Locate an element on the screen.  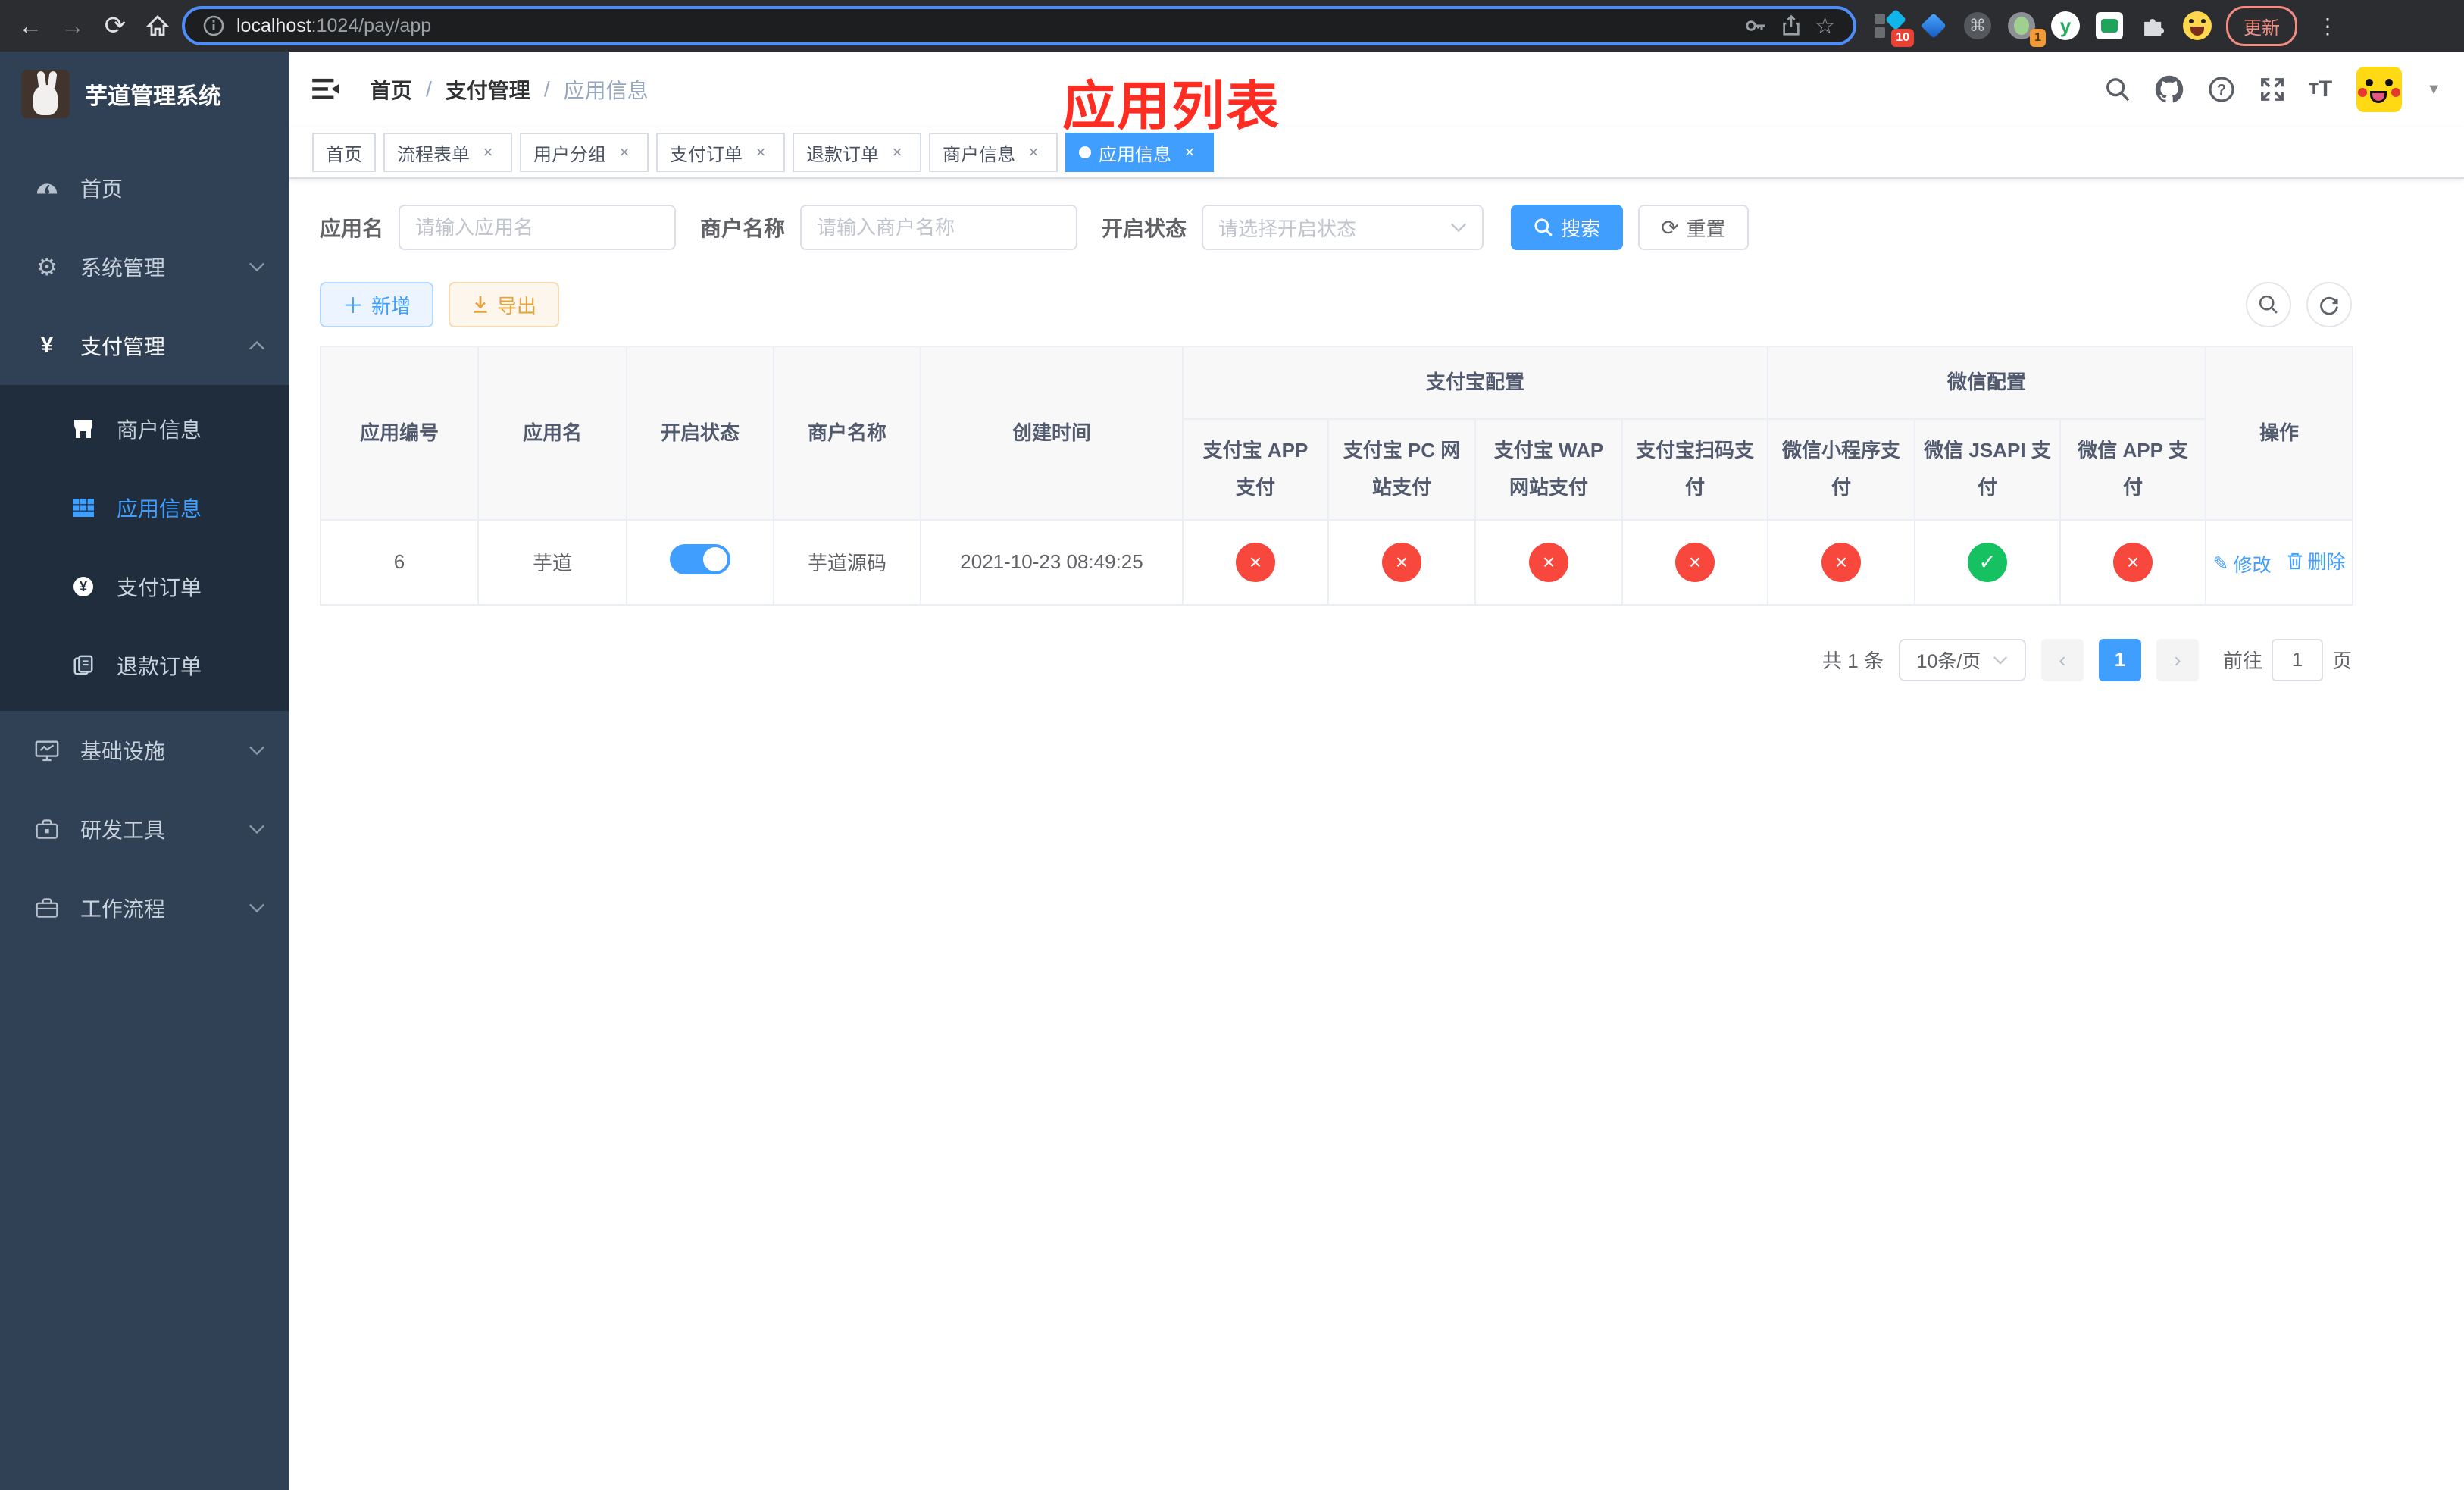
app-name-label: 应用名 is located at coordinates (352, 228).